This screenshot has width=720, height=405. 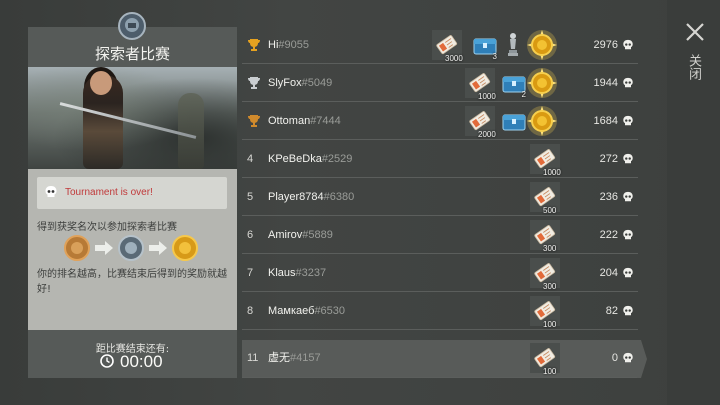 What do you see at coordinates (300, 235) in the screenshot?
I see `player-name: Amirov#5889` at bounding box center [300, 235].